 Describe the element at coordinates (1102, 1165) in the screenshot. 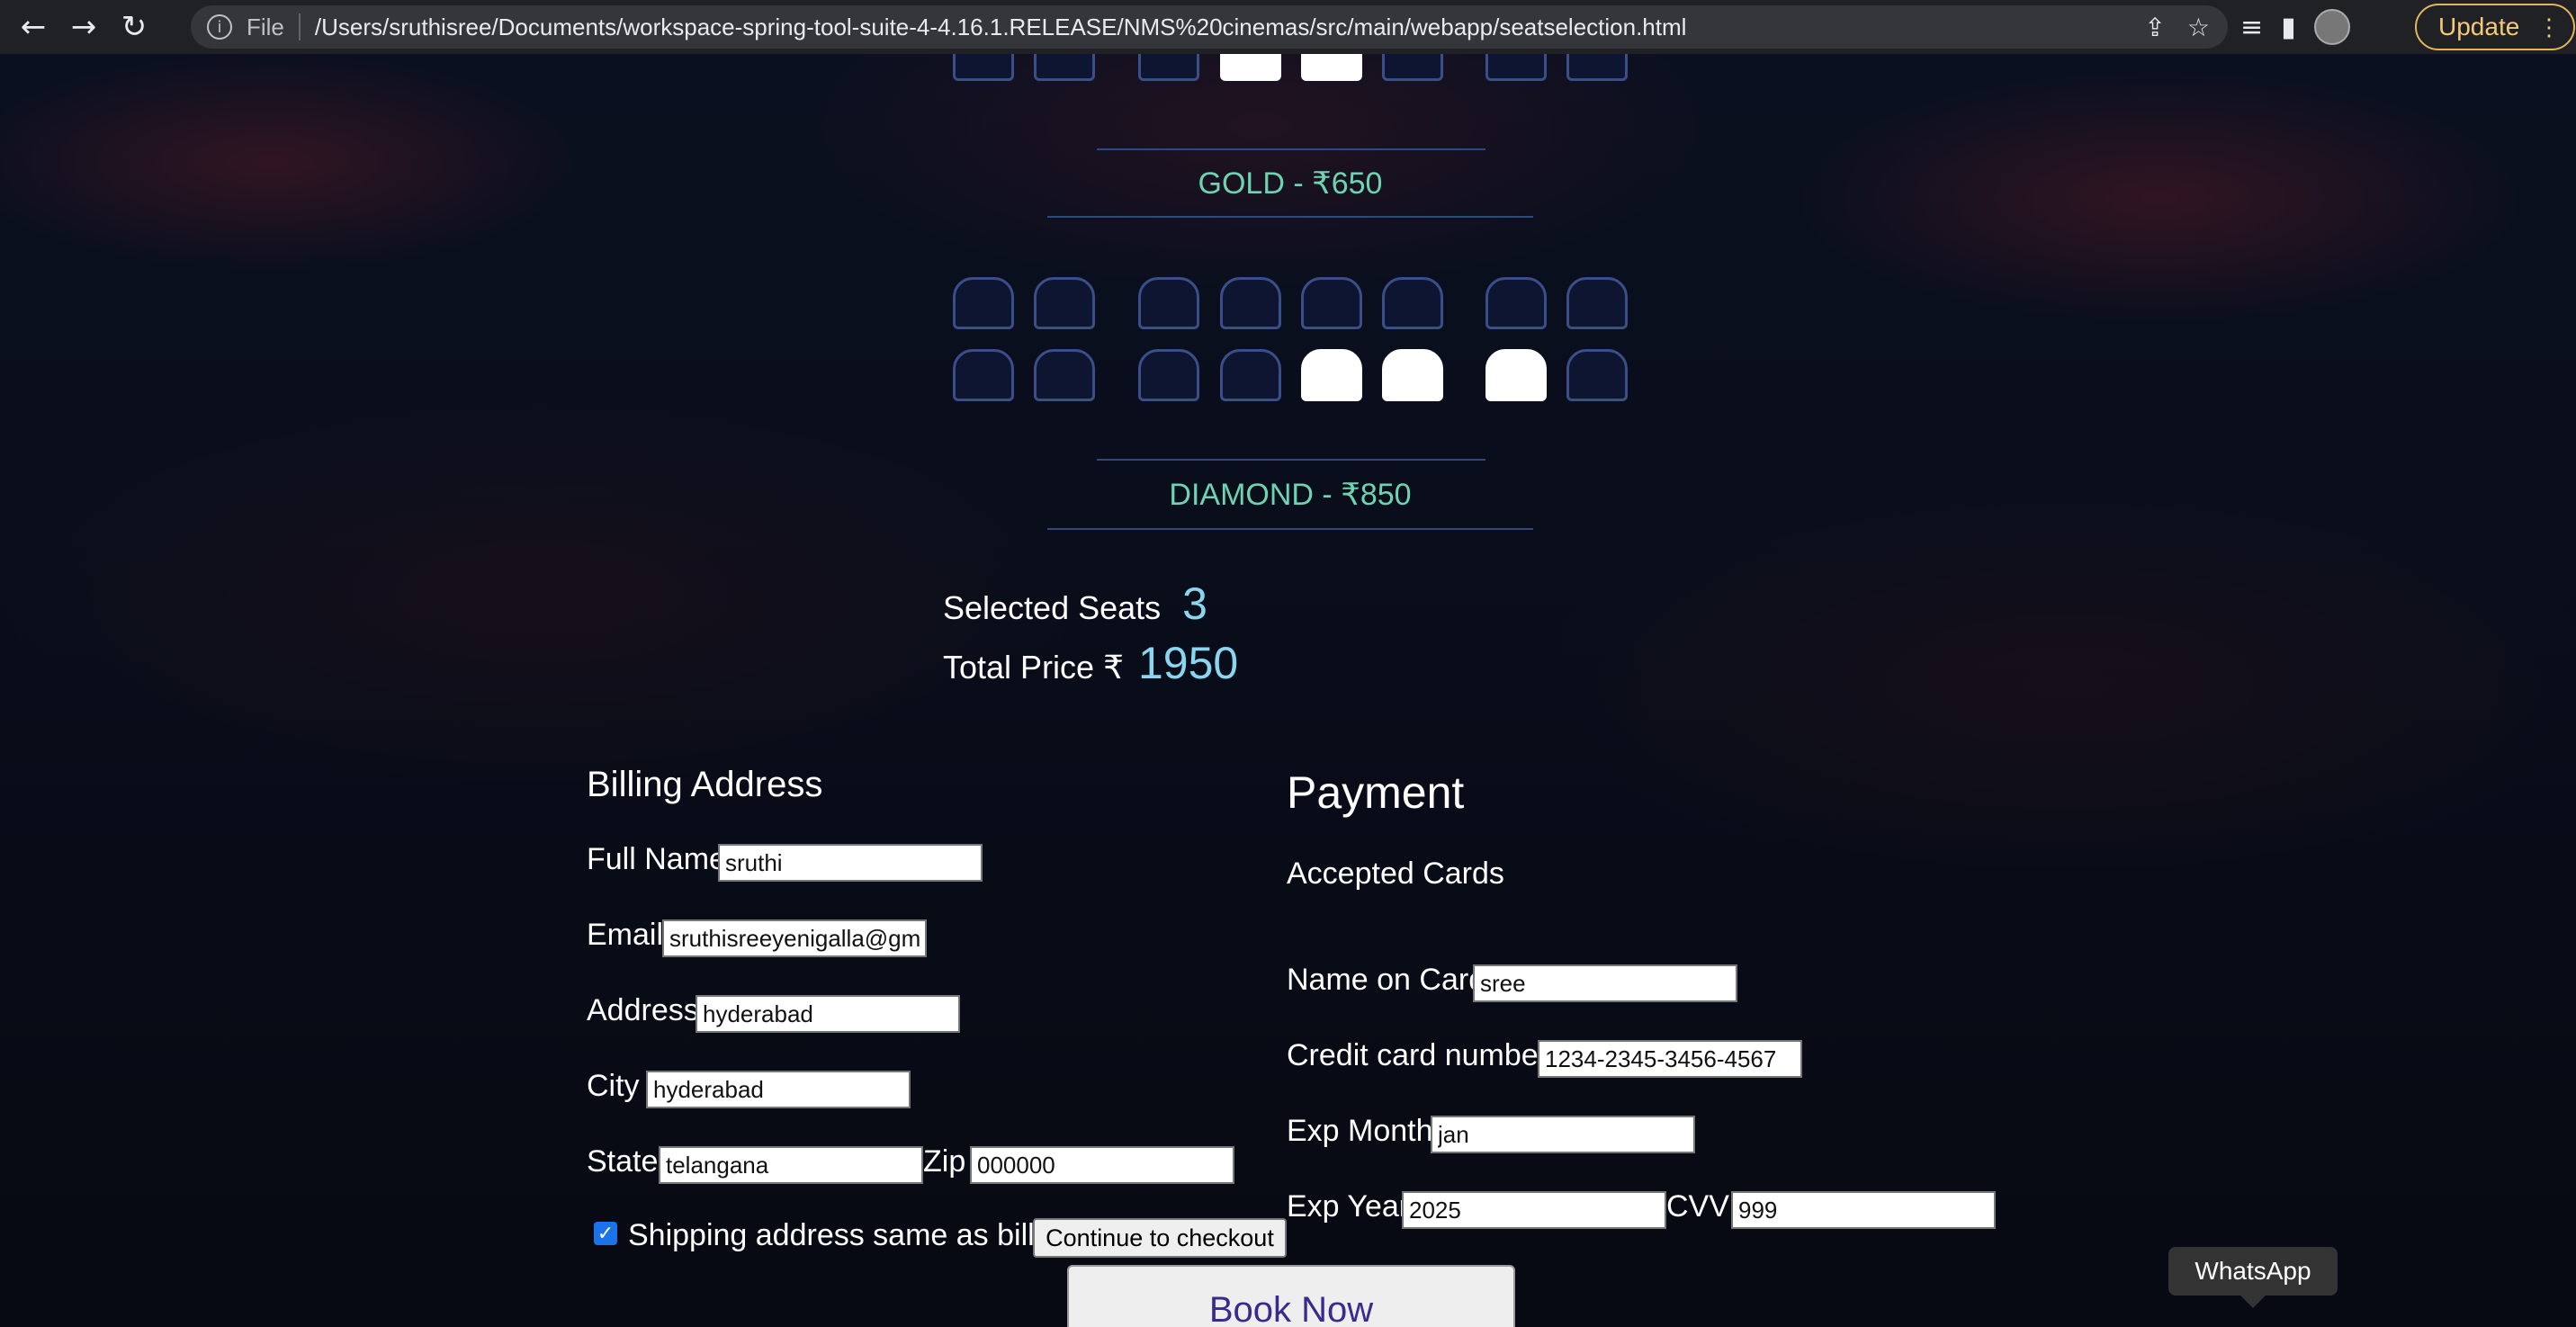

I see `zip-field` at that location.